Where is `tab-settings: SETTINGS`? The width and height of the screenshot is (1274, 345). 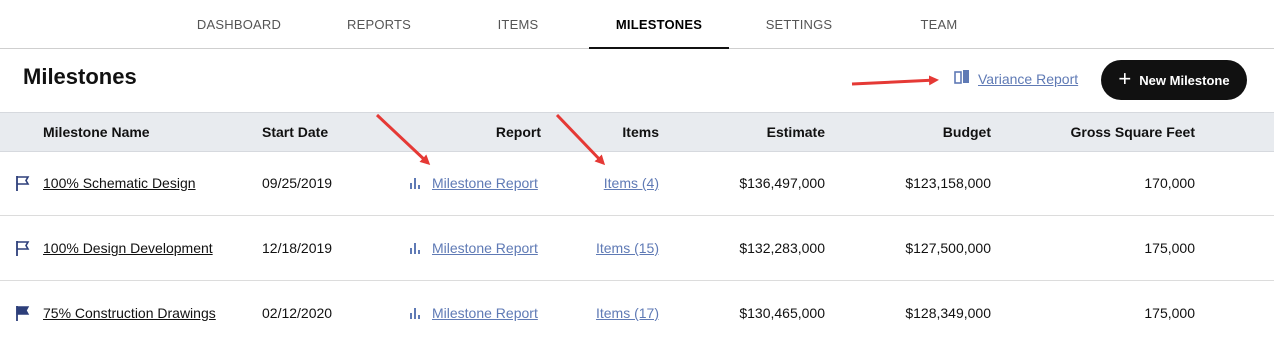 tab-settings: SETTINGS is located at coordinates (799, 24).